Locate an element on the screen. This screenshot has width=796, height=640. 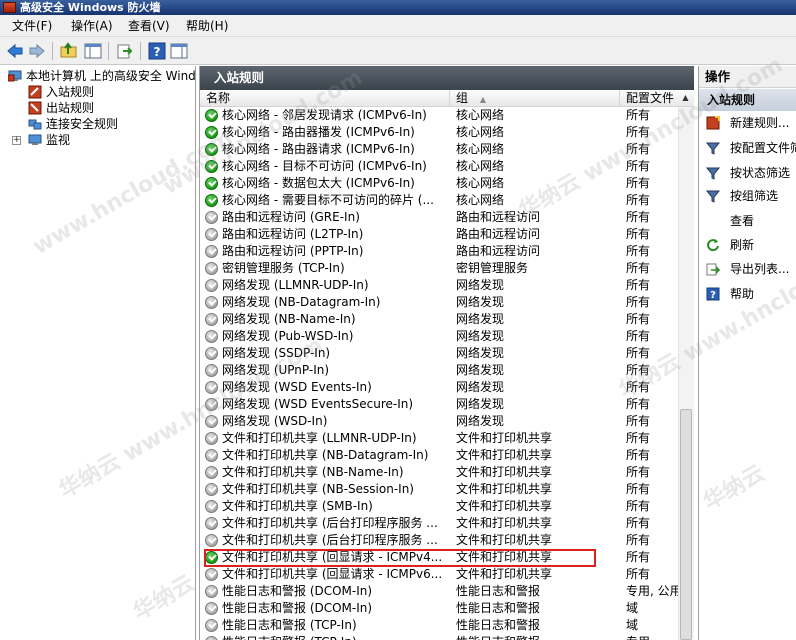
table-row: 网络发现 (WSD-In) 网络发现 所有 is located at coordinates (439, 421).